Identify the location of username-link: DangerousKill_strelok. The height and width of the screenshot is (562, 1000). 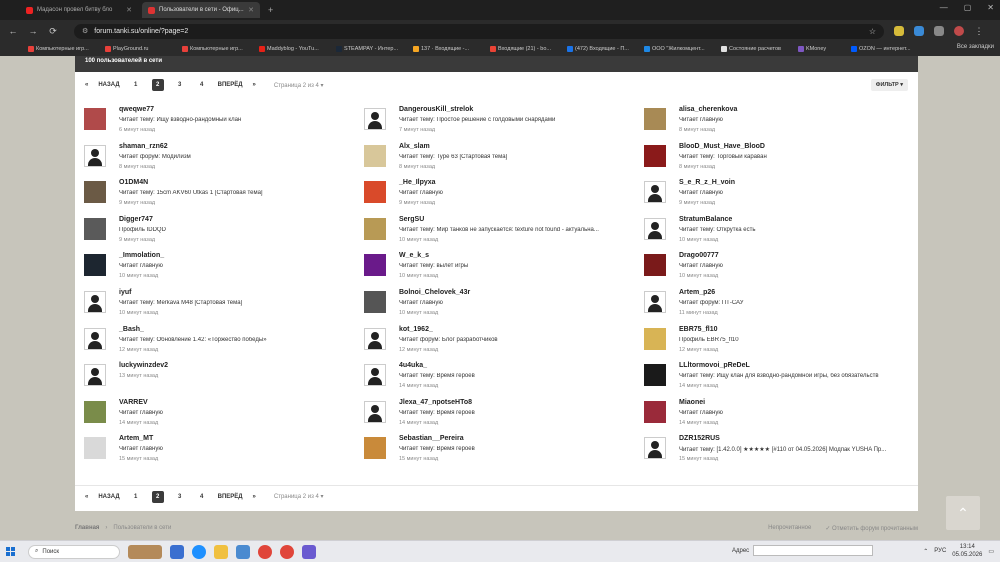
(436, 109).